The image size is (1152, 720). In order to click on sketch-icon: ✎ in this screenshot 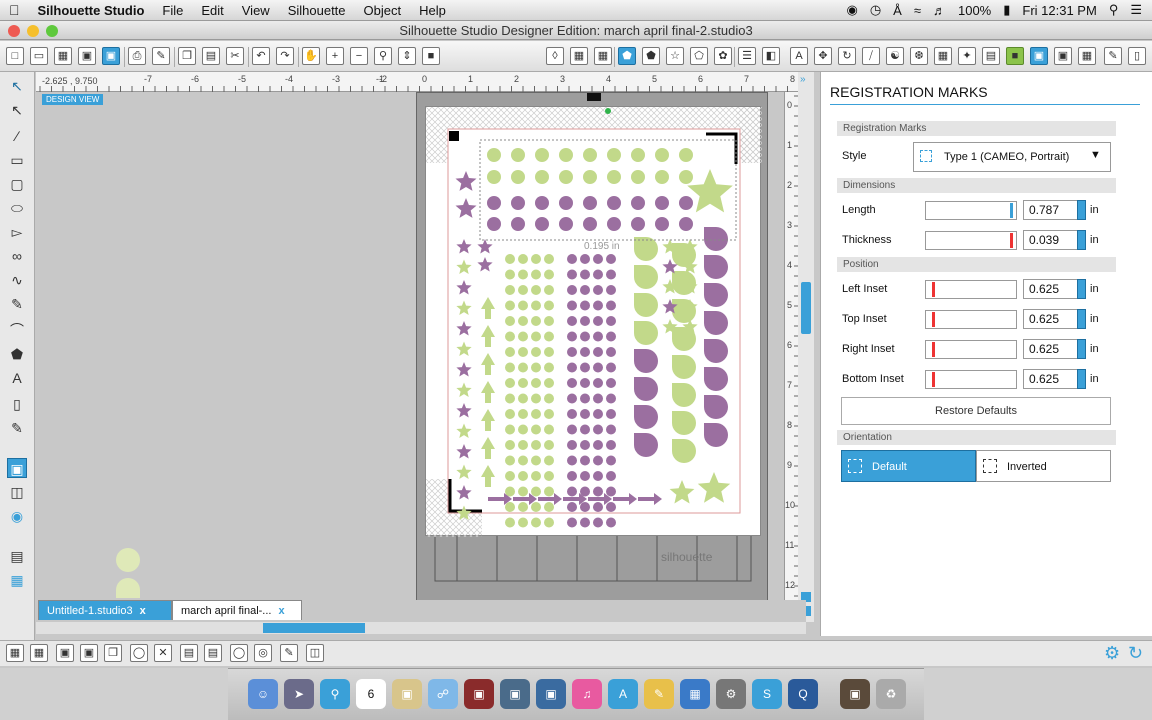, I will do `click(1113, 56)`.